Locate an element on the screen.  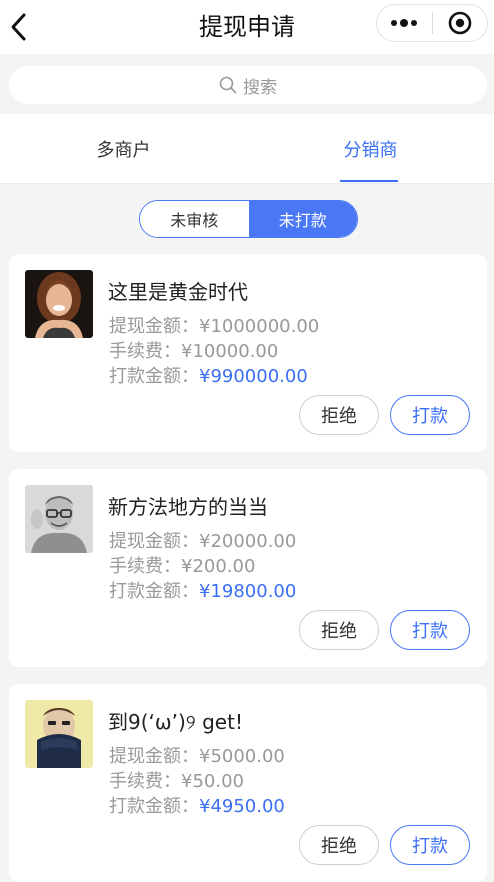
fee-row: 手续费：¥50.00 is located at coordinates (176, 780).